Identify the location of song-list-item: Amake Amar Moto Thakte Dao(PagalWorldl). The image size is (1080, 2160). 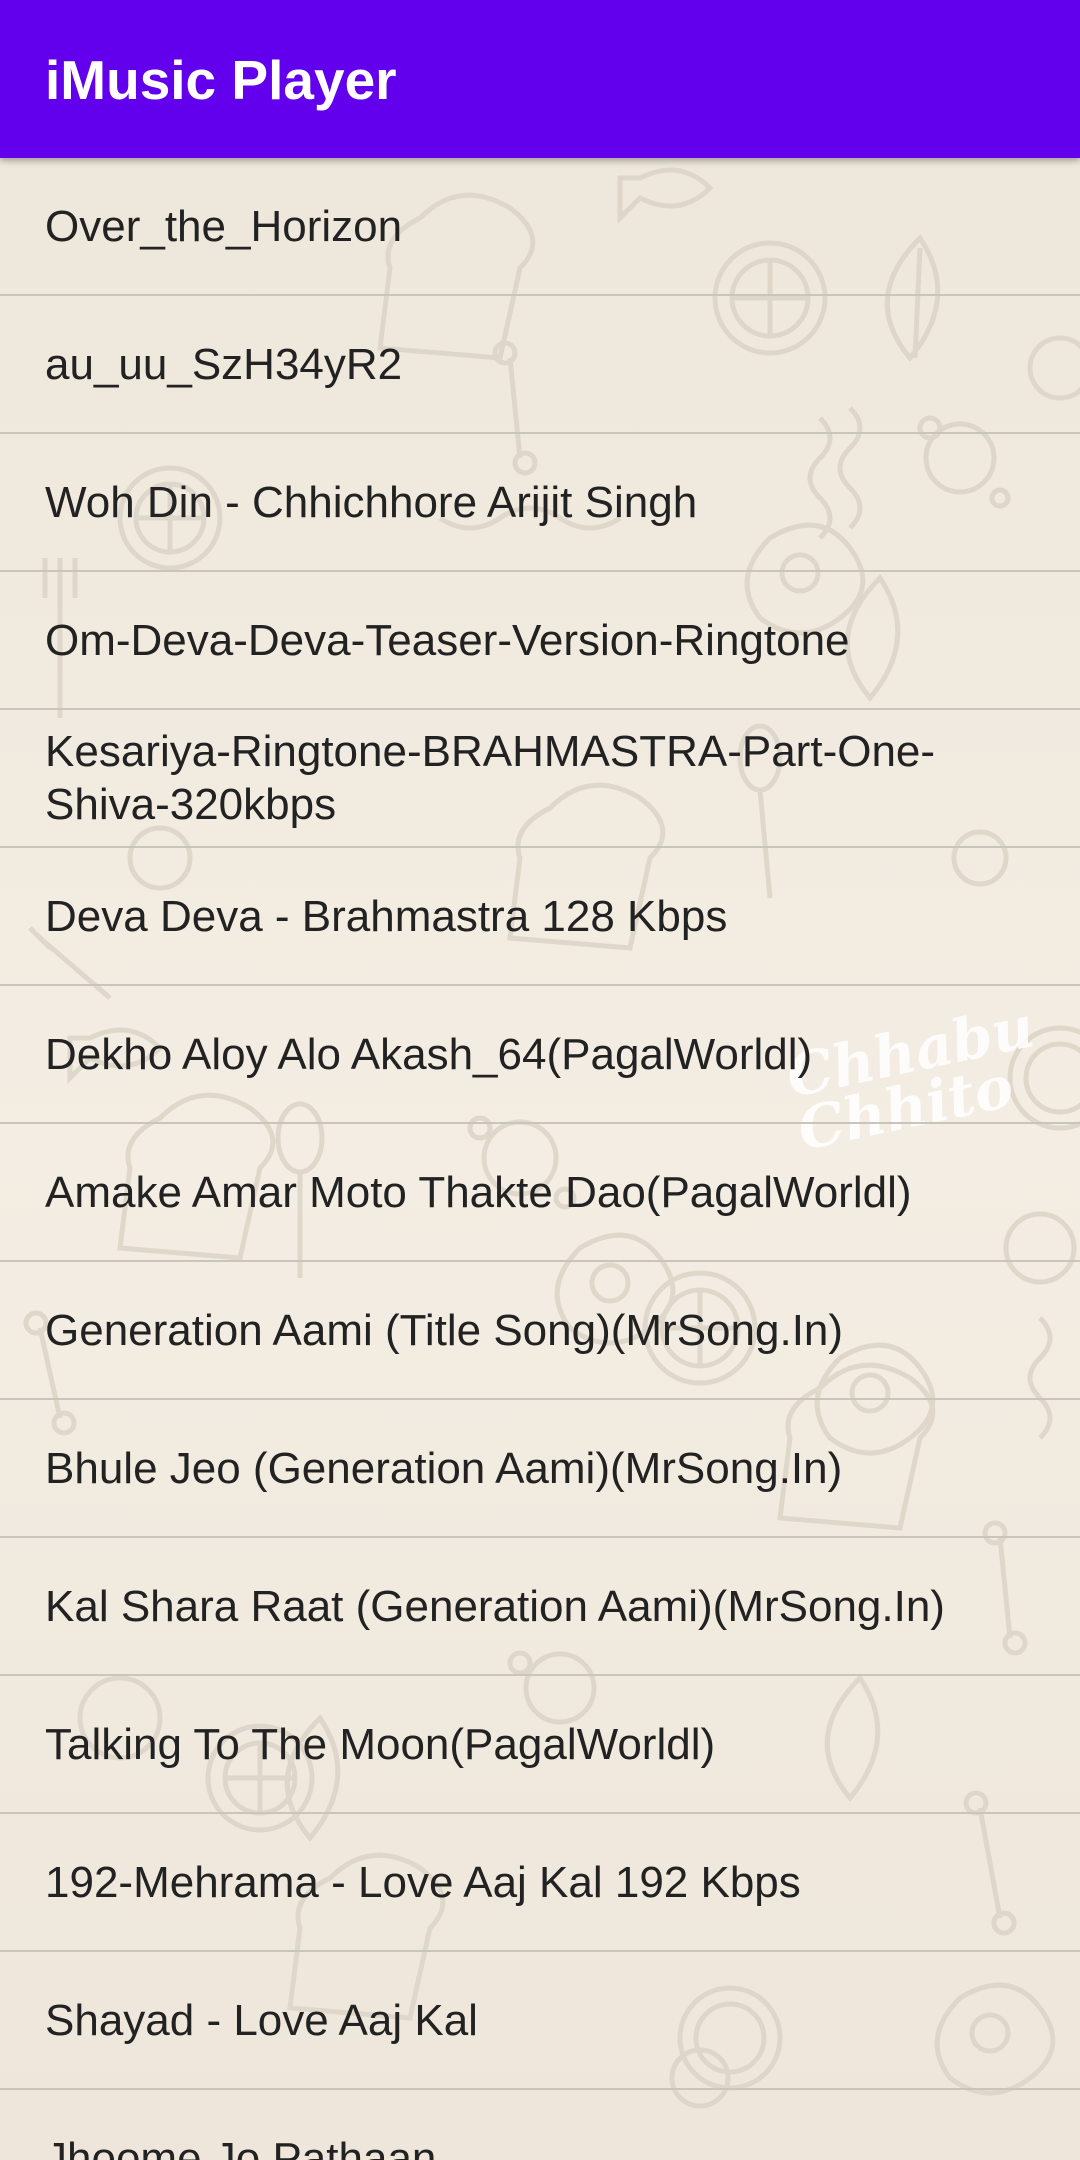
(540, 1193).